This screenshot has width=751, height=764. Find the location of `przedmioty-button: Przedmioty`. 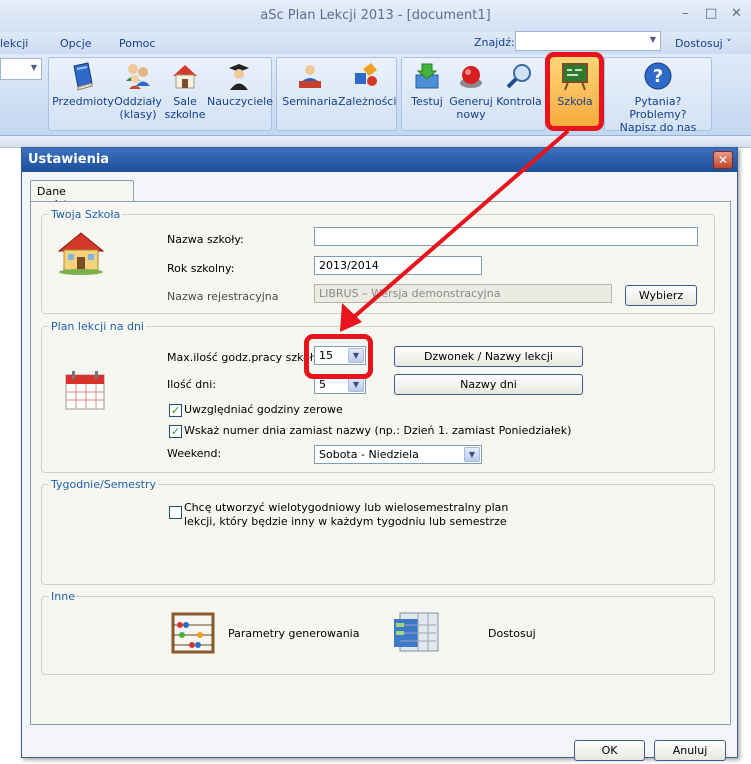

przedmioty-button: Przedmioty is located at coordinates (83, 84).